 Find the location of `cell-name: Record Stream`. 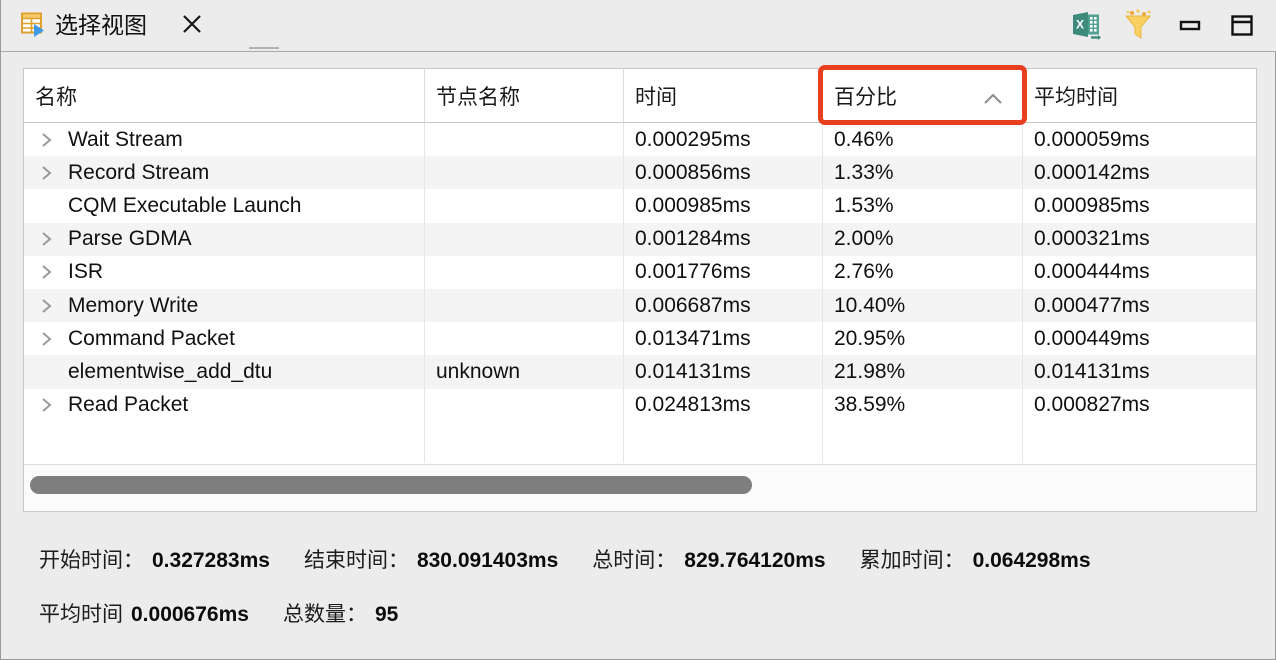

cell-name: Record Stream is located at coordinates (224, 173).